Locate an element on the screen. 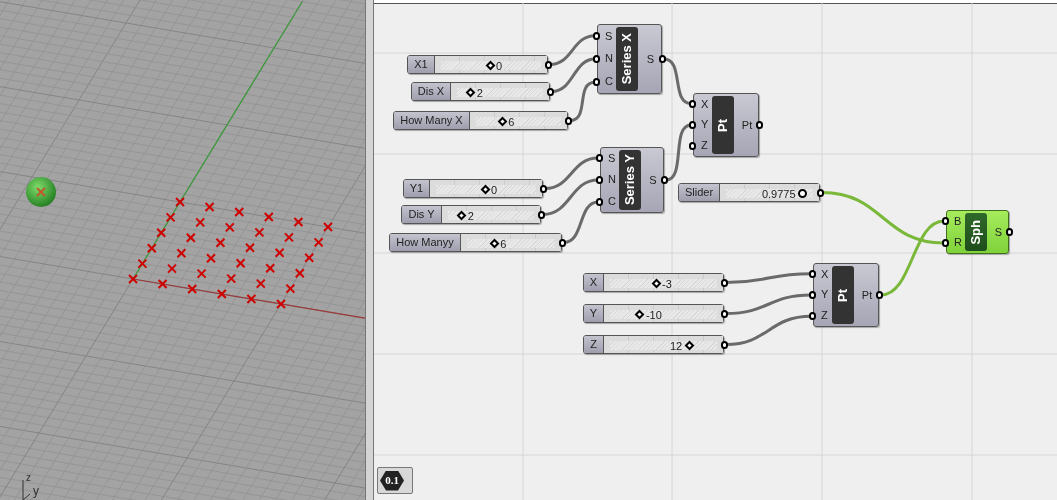  input-label: N is located at coordinates (609, 59).